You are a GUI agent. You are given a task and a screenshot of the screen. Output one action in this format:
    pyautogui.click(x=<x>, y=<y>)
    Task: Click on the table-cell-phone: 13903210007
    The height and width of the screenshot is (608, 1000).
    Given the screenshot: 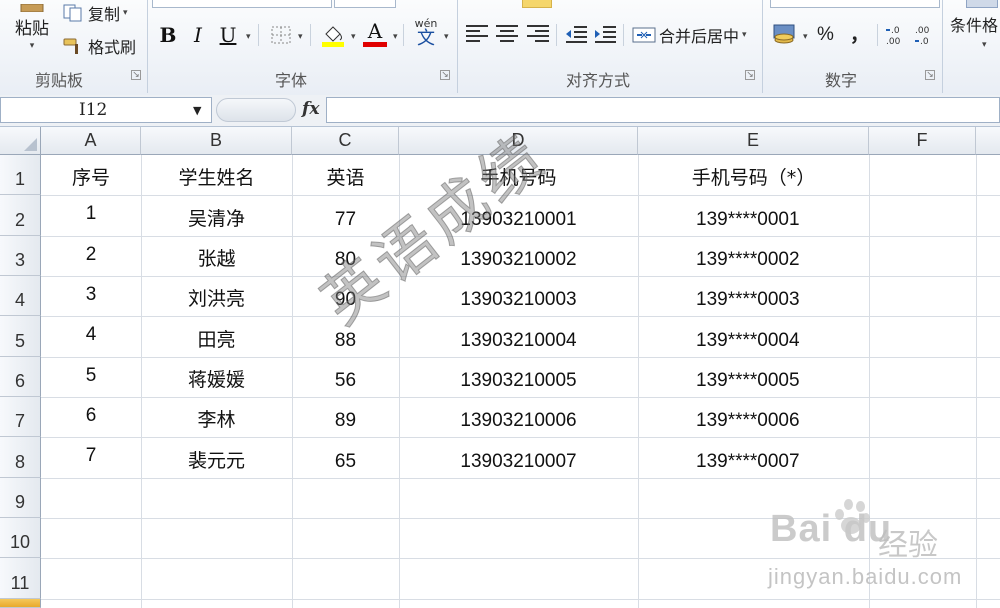 What is the action you would take?
    pyautogui.click(x=518, y=457)
    